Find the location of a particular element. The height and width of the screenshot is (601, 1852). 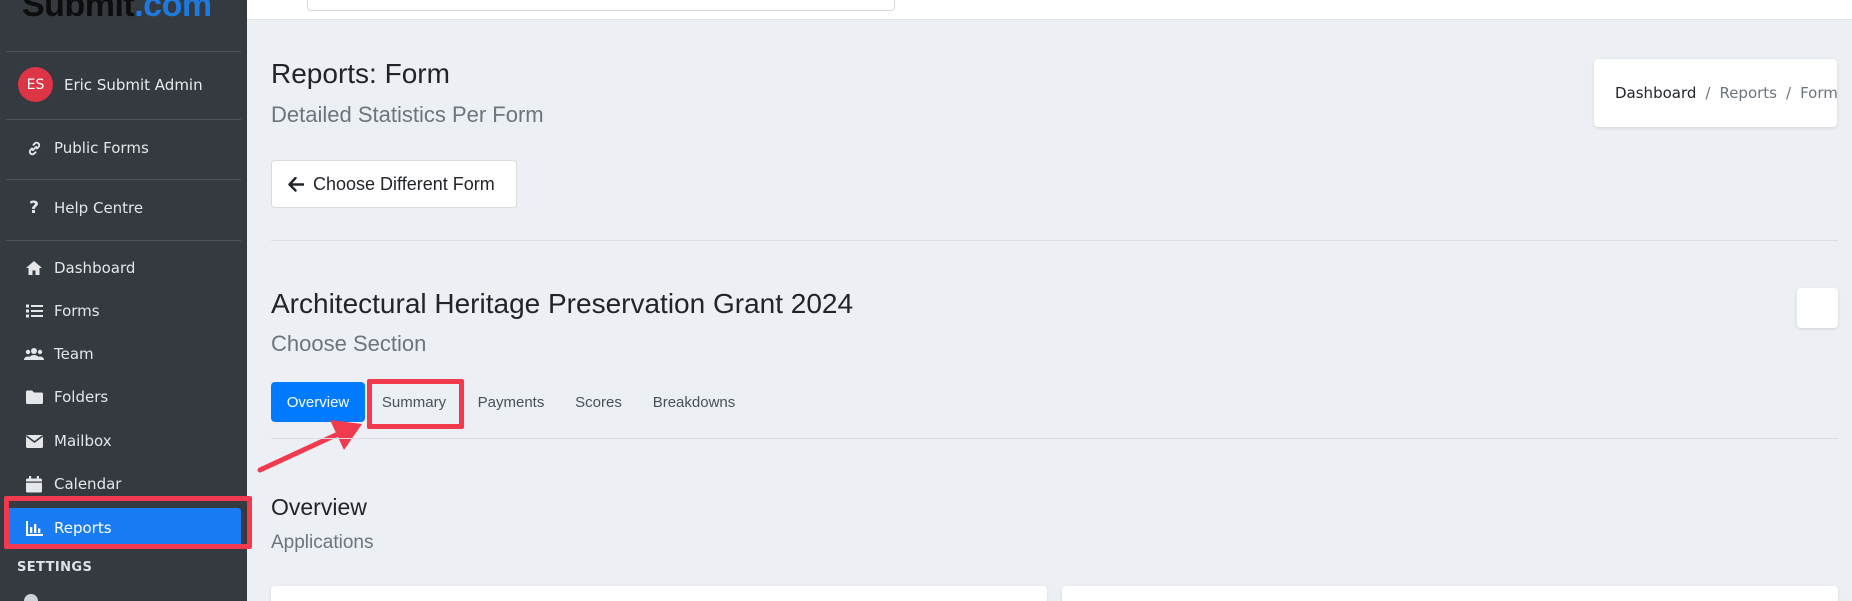

sidebar-item-dashboard: Dashboard is located at coordinates (123, 268).